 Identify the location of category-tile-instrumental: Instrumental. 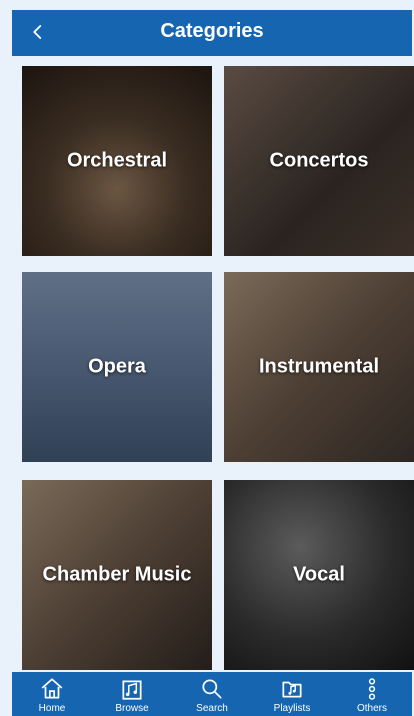
(319, 367).